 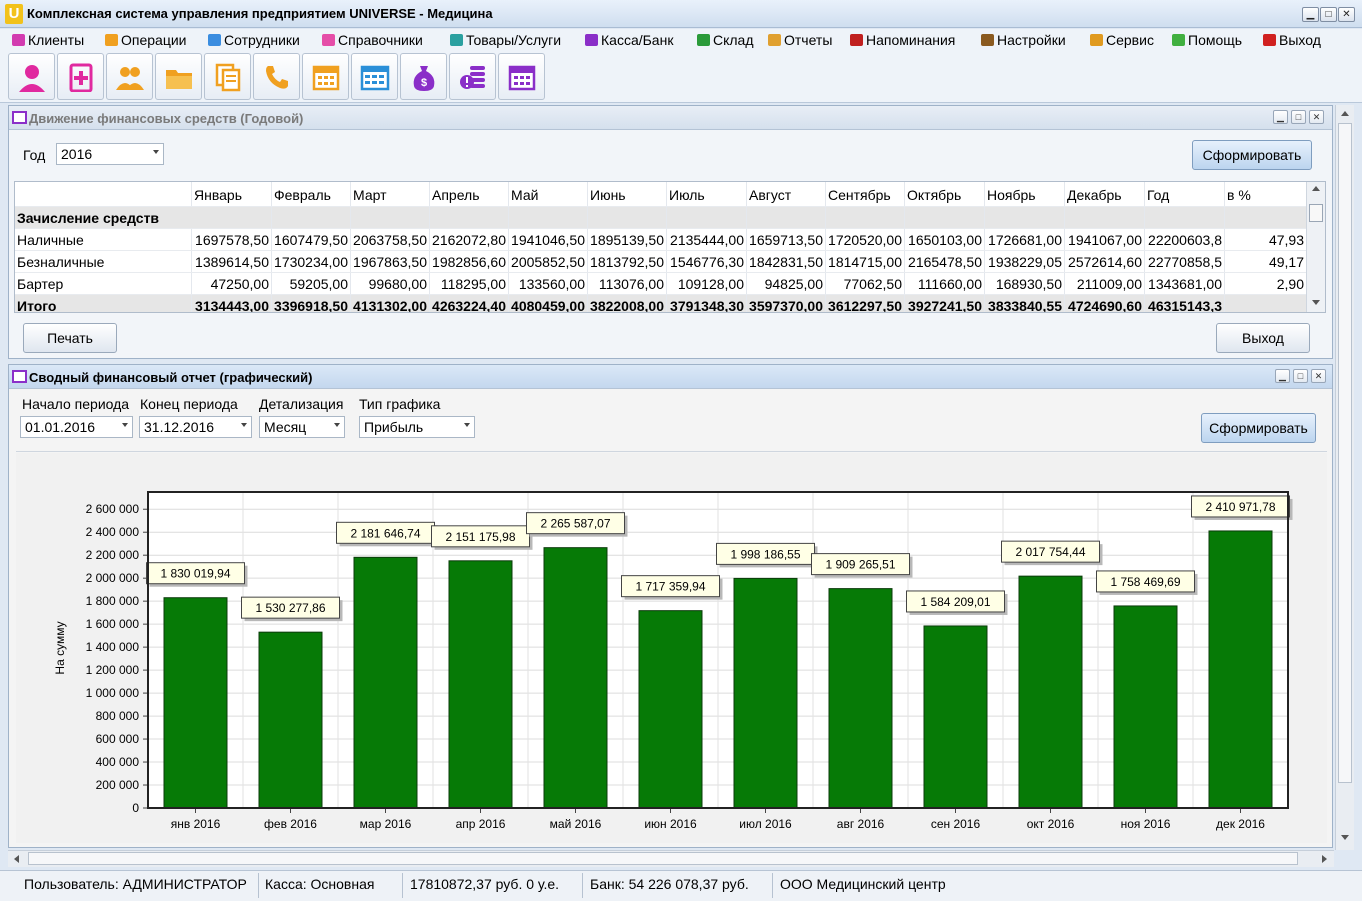 I want to click on menu-item-11: Сервис, so click(x=1122, y=40).